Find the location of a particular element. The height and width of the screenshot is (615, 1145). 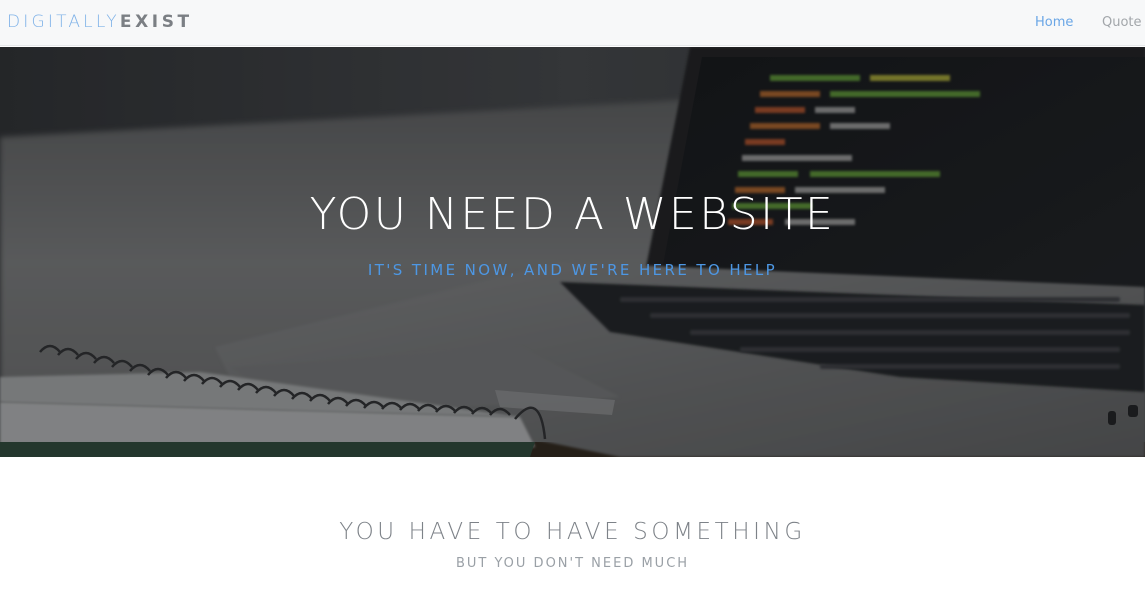

hero-title: YOU NEED A WEBSITE is located at coordinates (572, 214).